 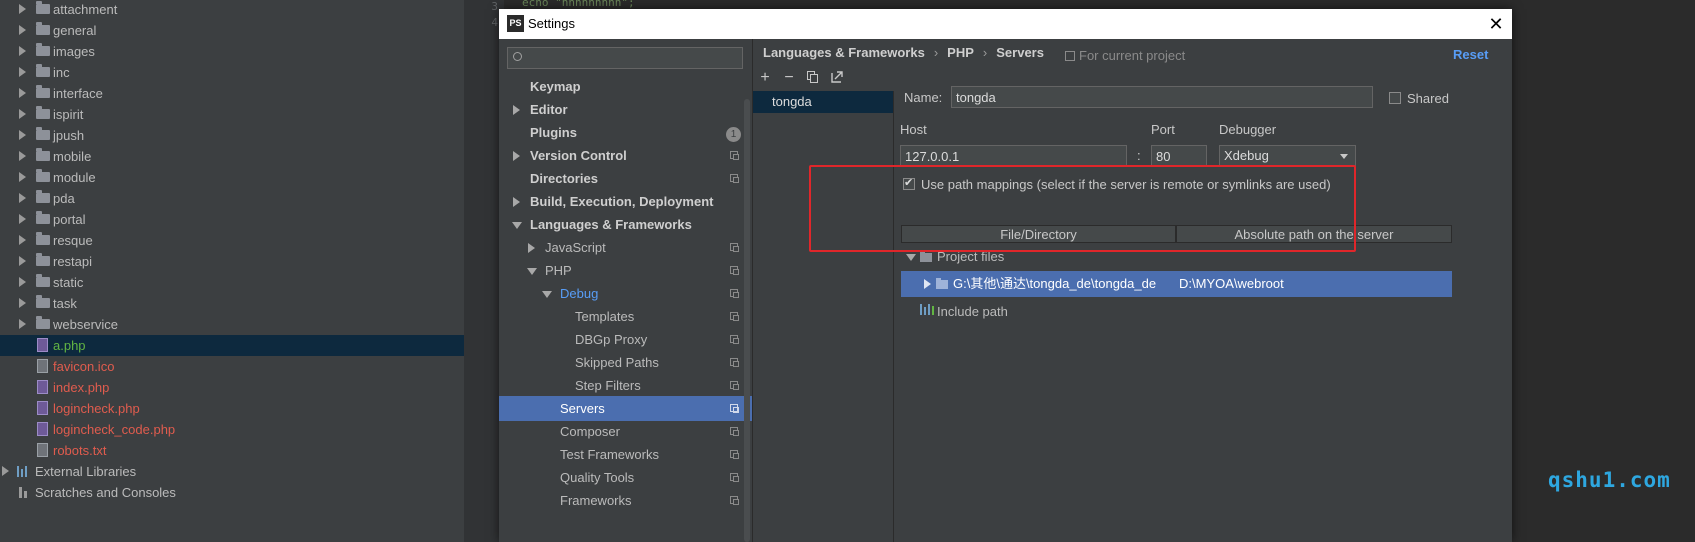 I want to click on server-name-input, so click(x=1162, y=97).